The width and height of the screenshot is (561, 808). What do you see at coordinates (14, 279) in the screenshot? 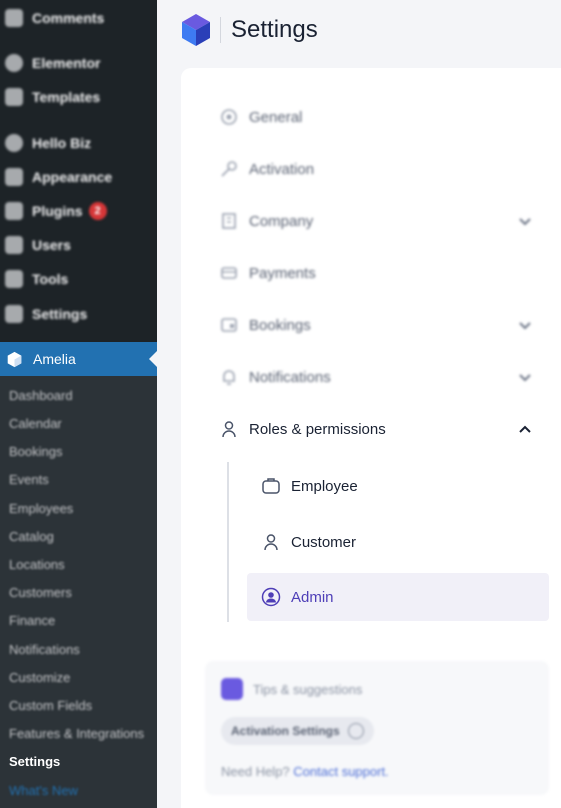
I see `tools-icon` at bounding box center [14, 279].